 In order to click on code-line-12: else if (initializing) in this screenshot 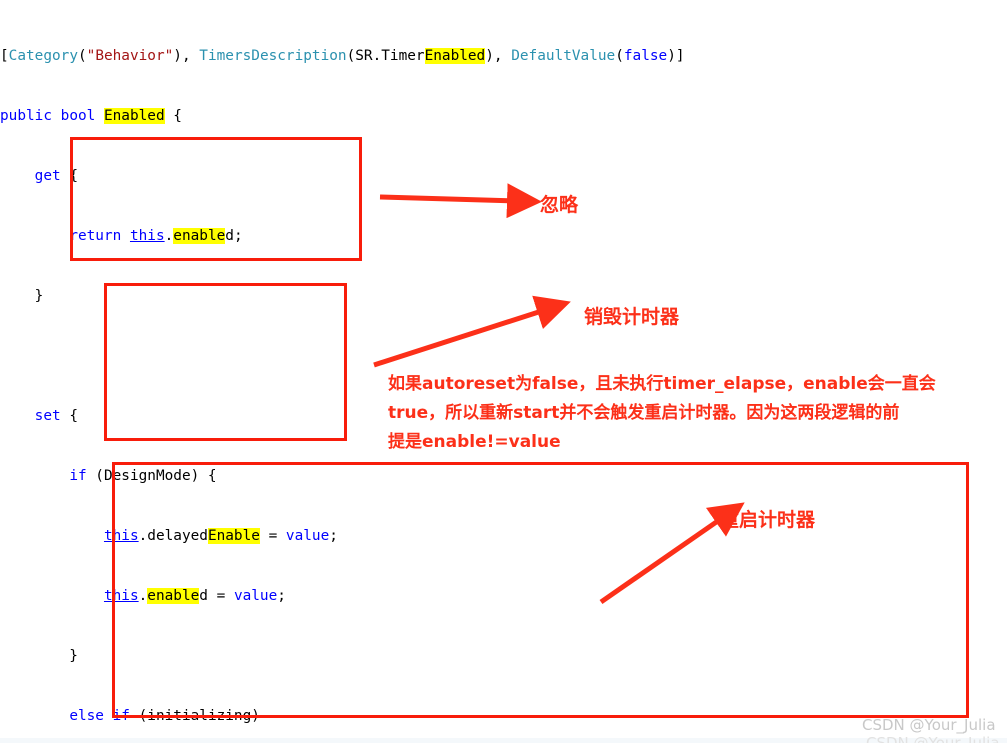, I will do `click(164, 716)`.